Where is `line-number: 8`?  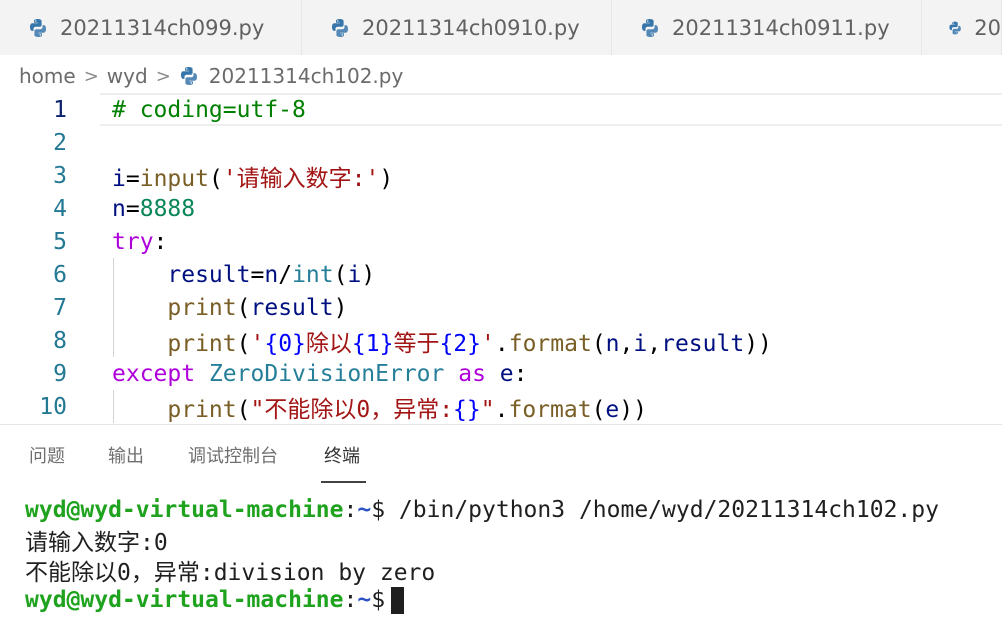
line-number: 8 is located at coordinates (60, 340).